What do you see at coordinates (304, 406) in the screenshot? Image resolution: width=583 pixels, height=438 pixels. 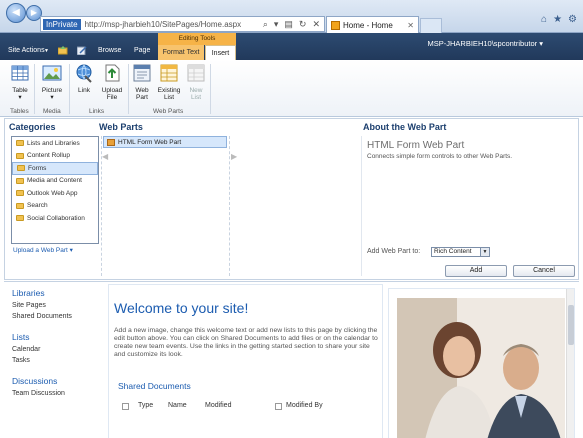 I see `column-header-modified-by: Modified By` at bounding box center [304, 406].